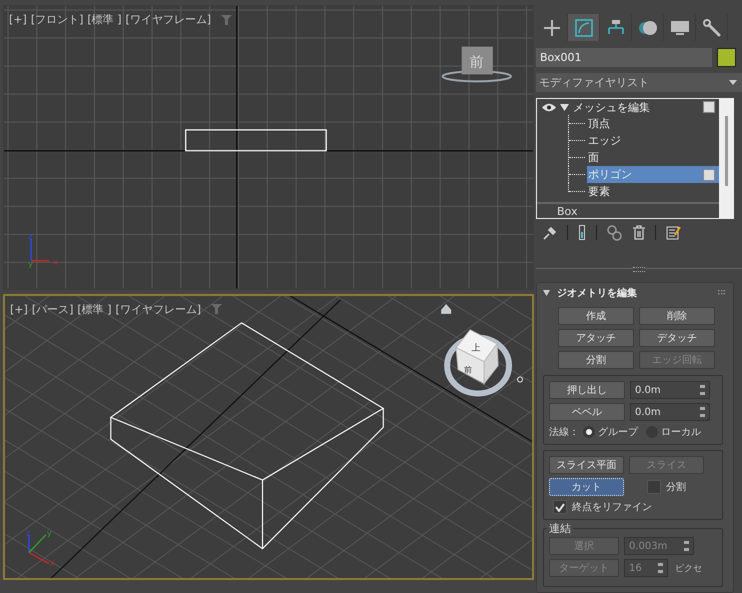 The height and width of the screenshot is (593, 742). What do you see at coordinates (677, 316) in the screenshot?
I see `tool-button: 削除` at bounding box center [677, 316].